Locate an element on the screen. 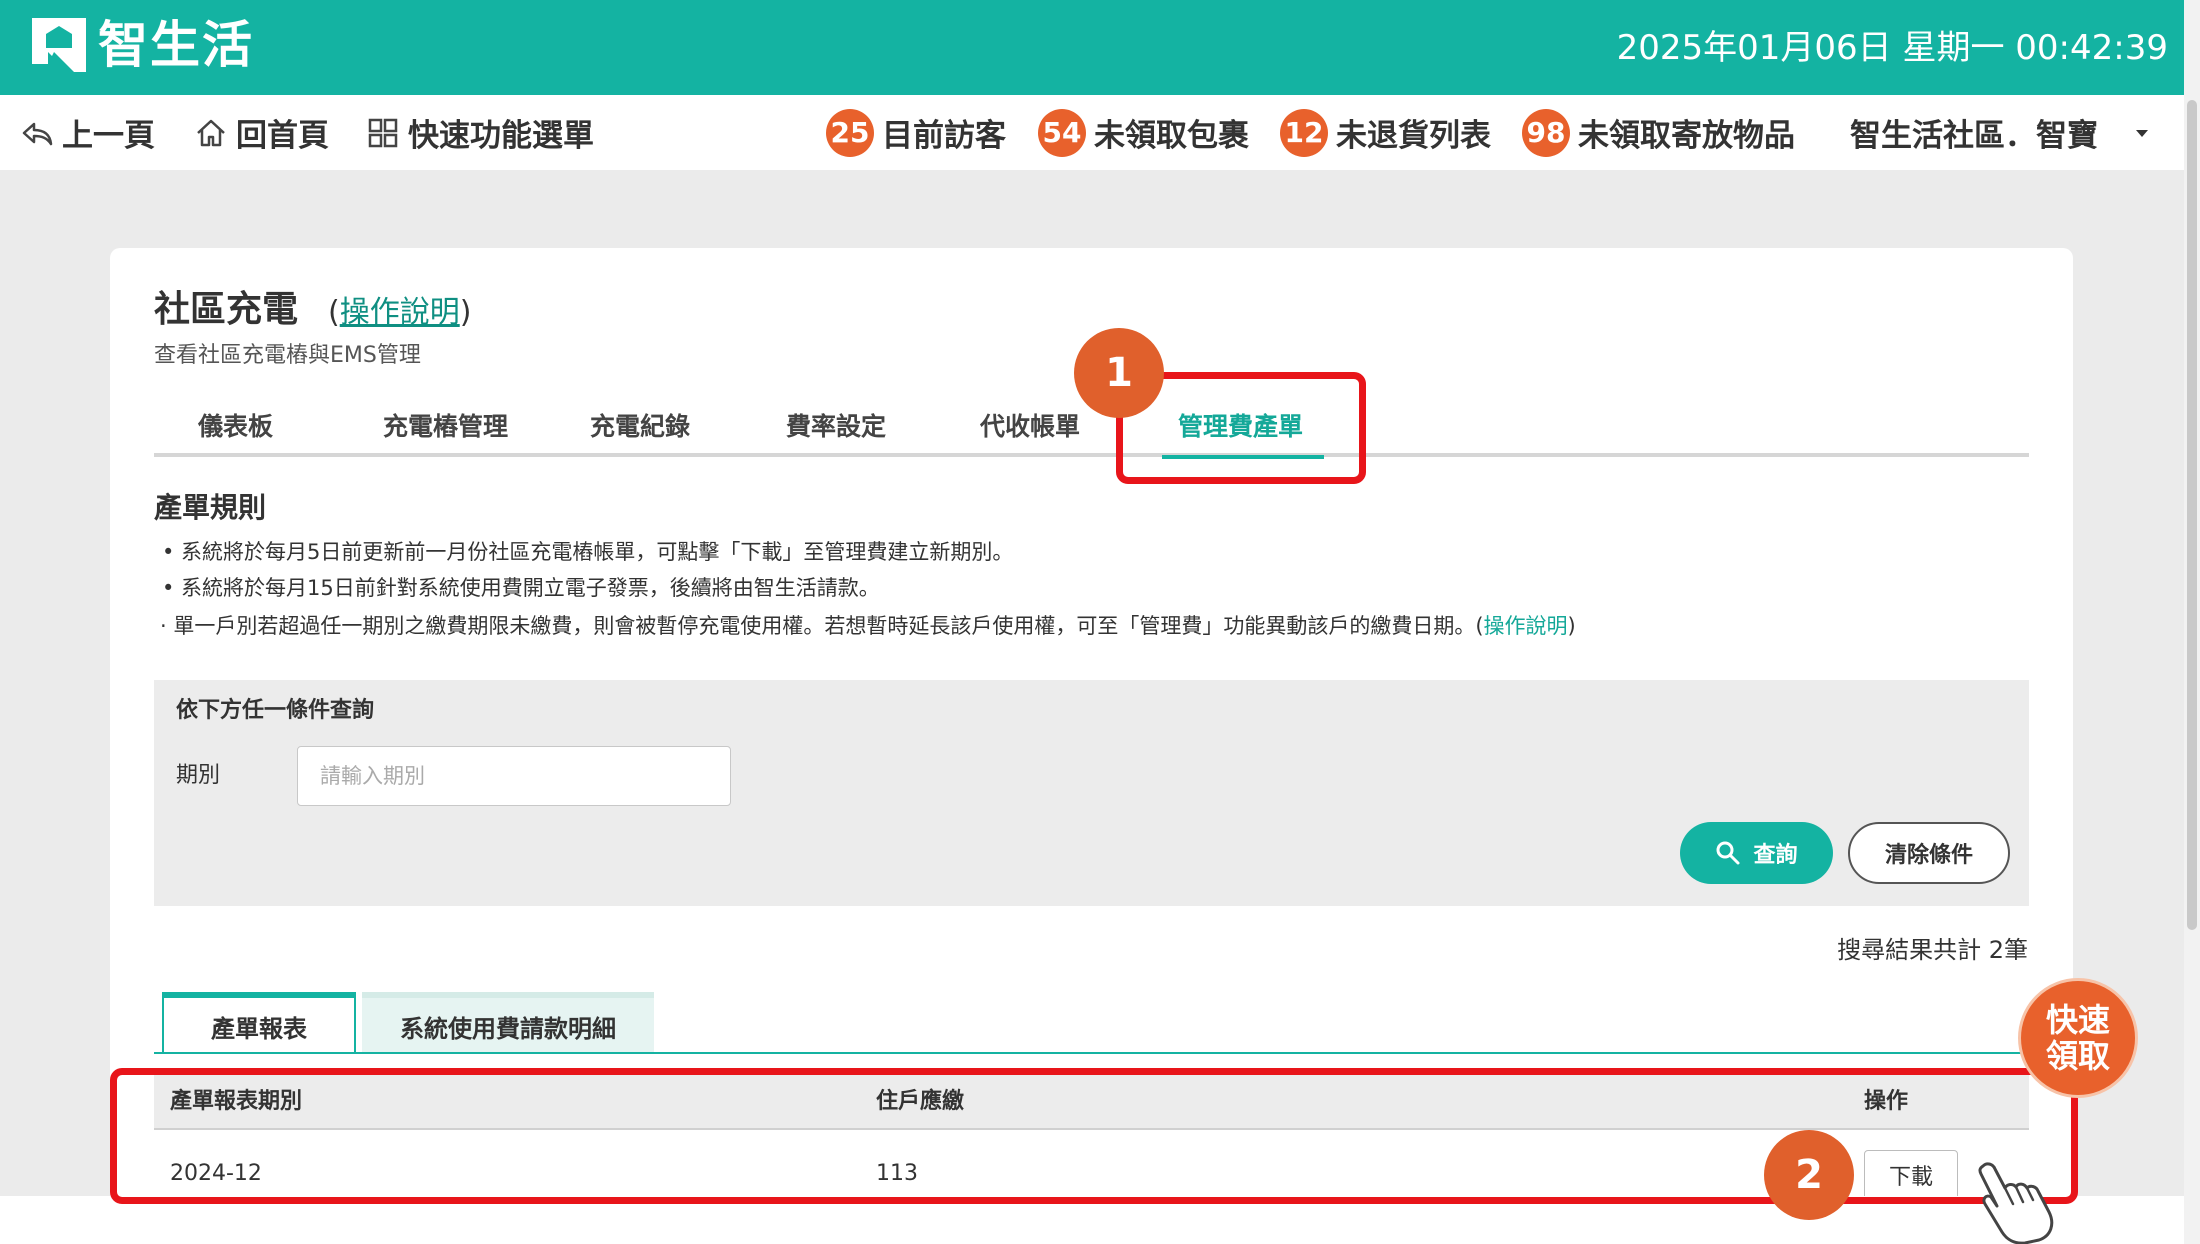  search-icon is located at coordinates (1728, 853).